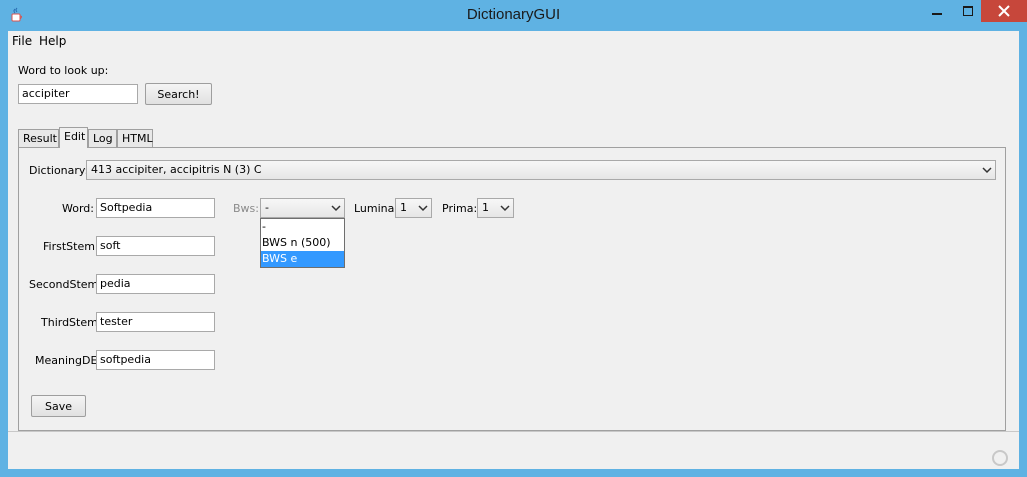 The width and height of the screenshot is (1027, 477). I want to click on menu-bar: File Help, so click(513, 41).